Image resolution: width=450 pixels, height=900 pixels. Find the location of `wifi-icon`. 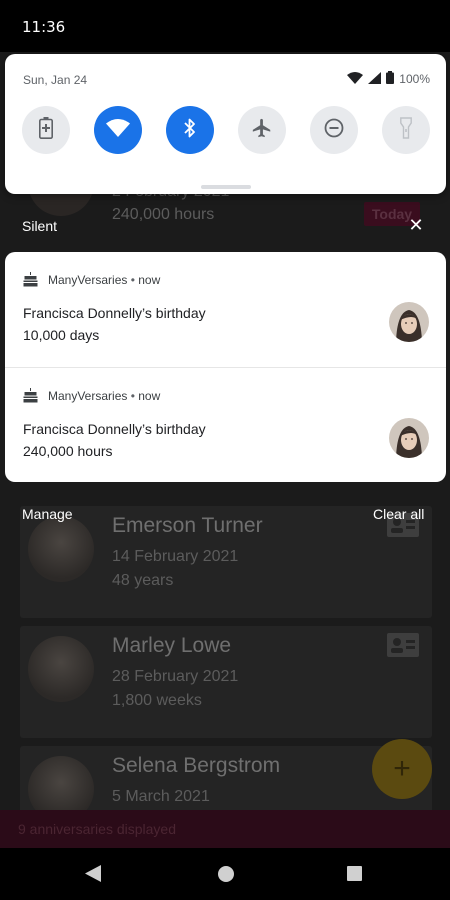

wifi-icon is located at coordinates (118, 130).